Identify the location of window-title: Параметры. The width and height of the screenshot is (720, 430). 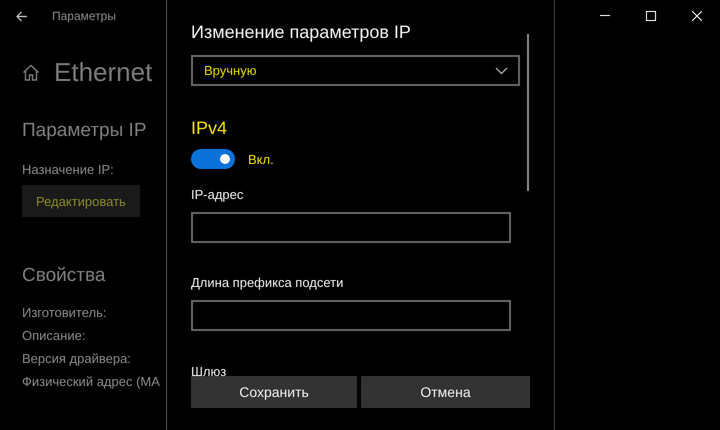
(84, 16).